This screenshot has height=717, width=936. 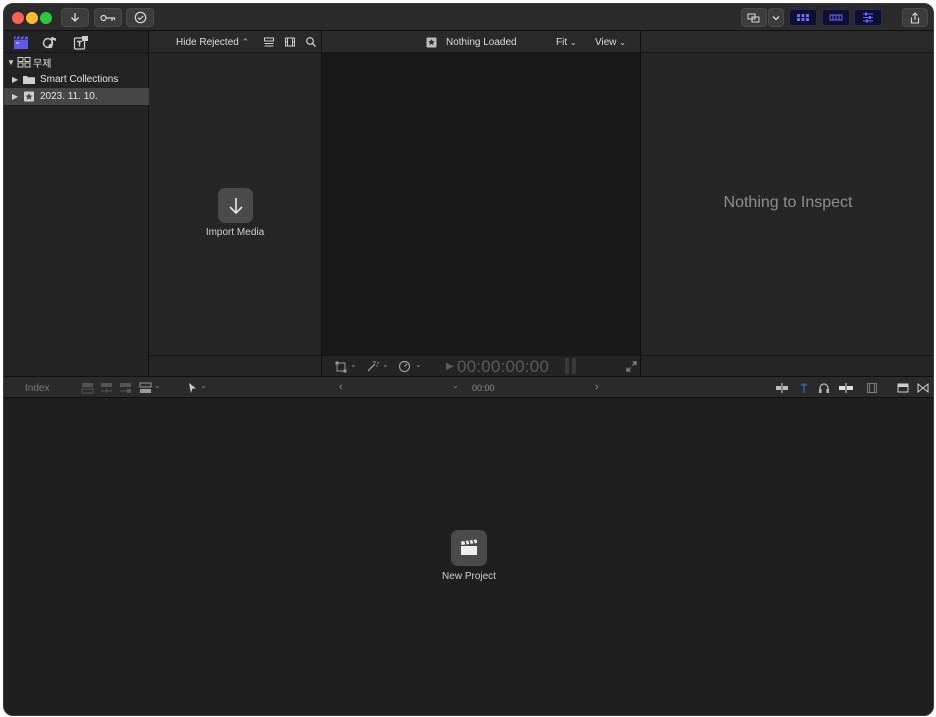 What do you see at coordinates (269, 42) in the screenshot?
I see `clip-appearance-icon` at bounding box center [269, 42].